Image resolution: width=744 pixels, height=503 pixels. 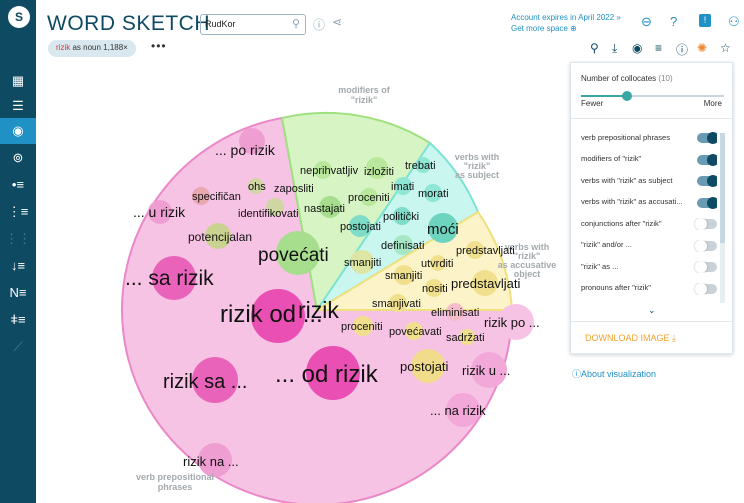 What do you see at coordinates (592, 103) in the screenshot?
I see `fewer-label: Fewer` at bounding box center [592, 103].